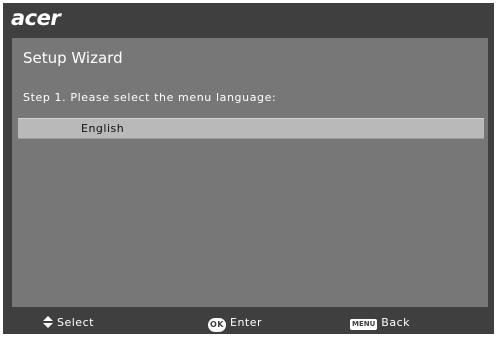  I want to click on footer-hints: Select OK Enter MENU Back, so click(248, 324).